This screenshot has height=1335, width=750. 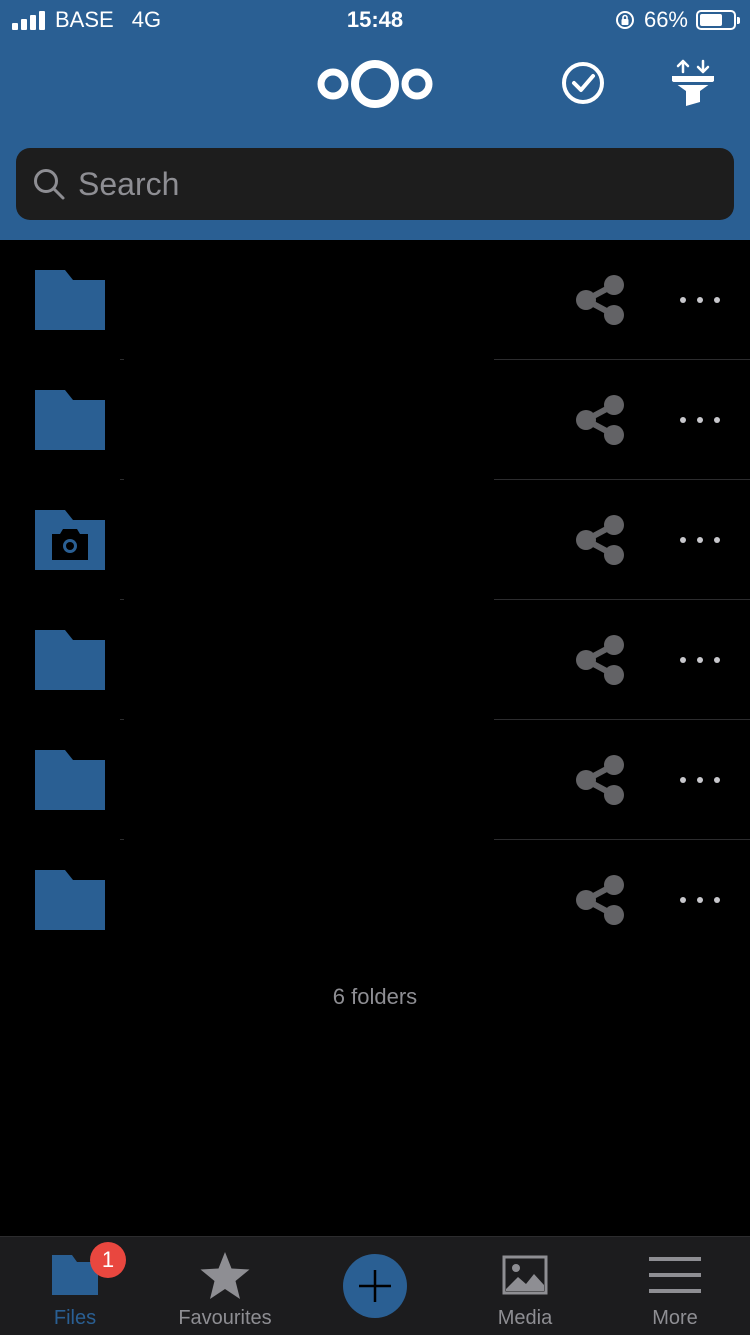 What do you see at coordinates (225, 1275) in the screenshot?
I see `star-icon` at bounding box center [225, 1275].